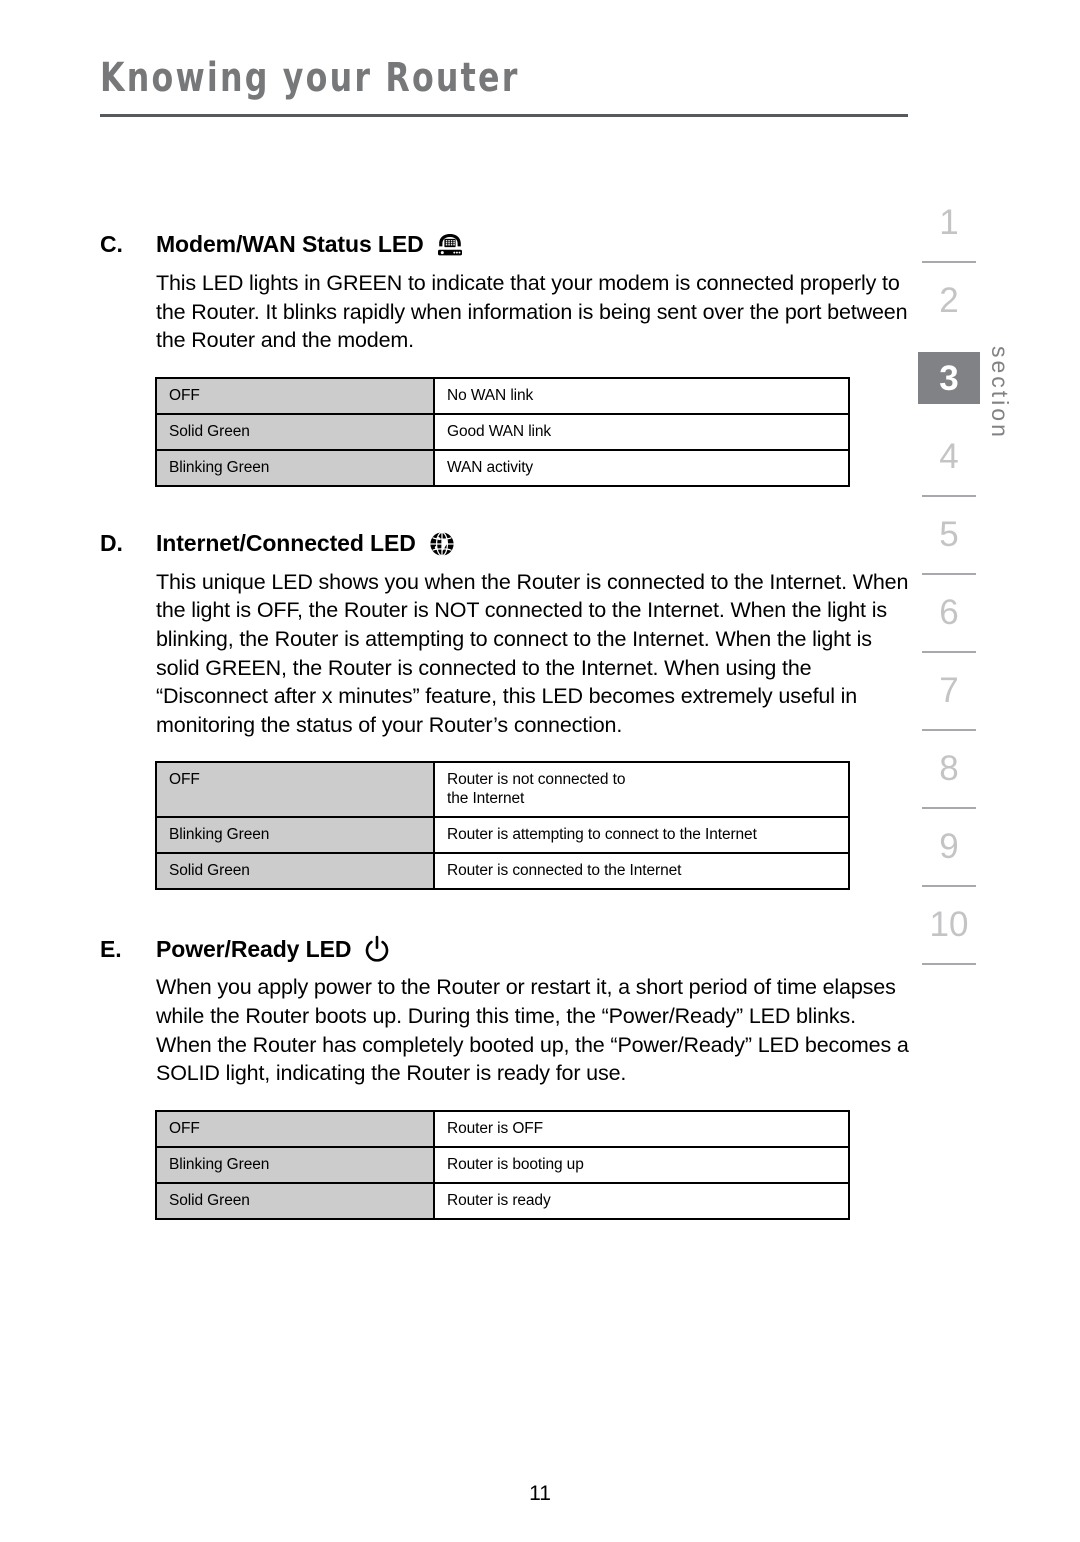 The height and width of the screenshot is (1542, 1080). I want to click on section-index-item-1: 1, so click(949, 222).